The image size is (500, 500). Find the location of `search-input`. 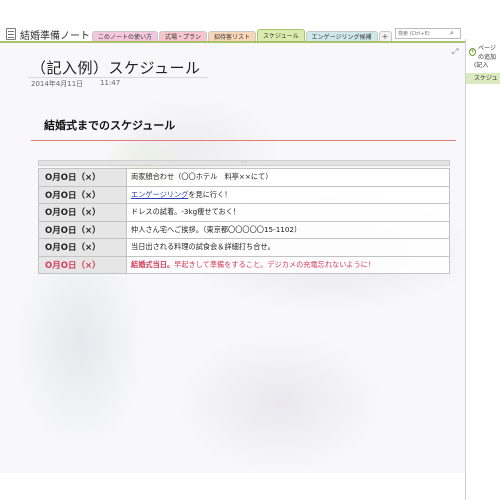

search-input is located at coordinates (423, 33).